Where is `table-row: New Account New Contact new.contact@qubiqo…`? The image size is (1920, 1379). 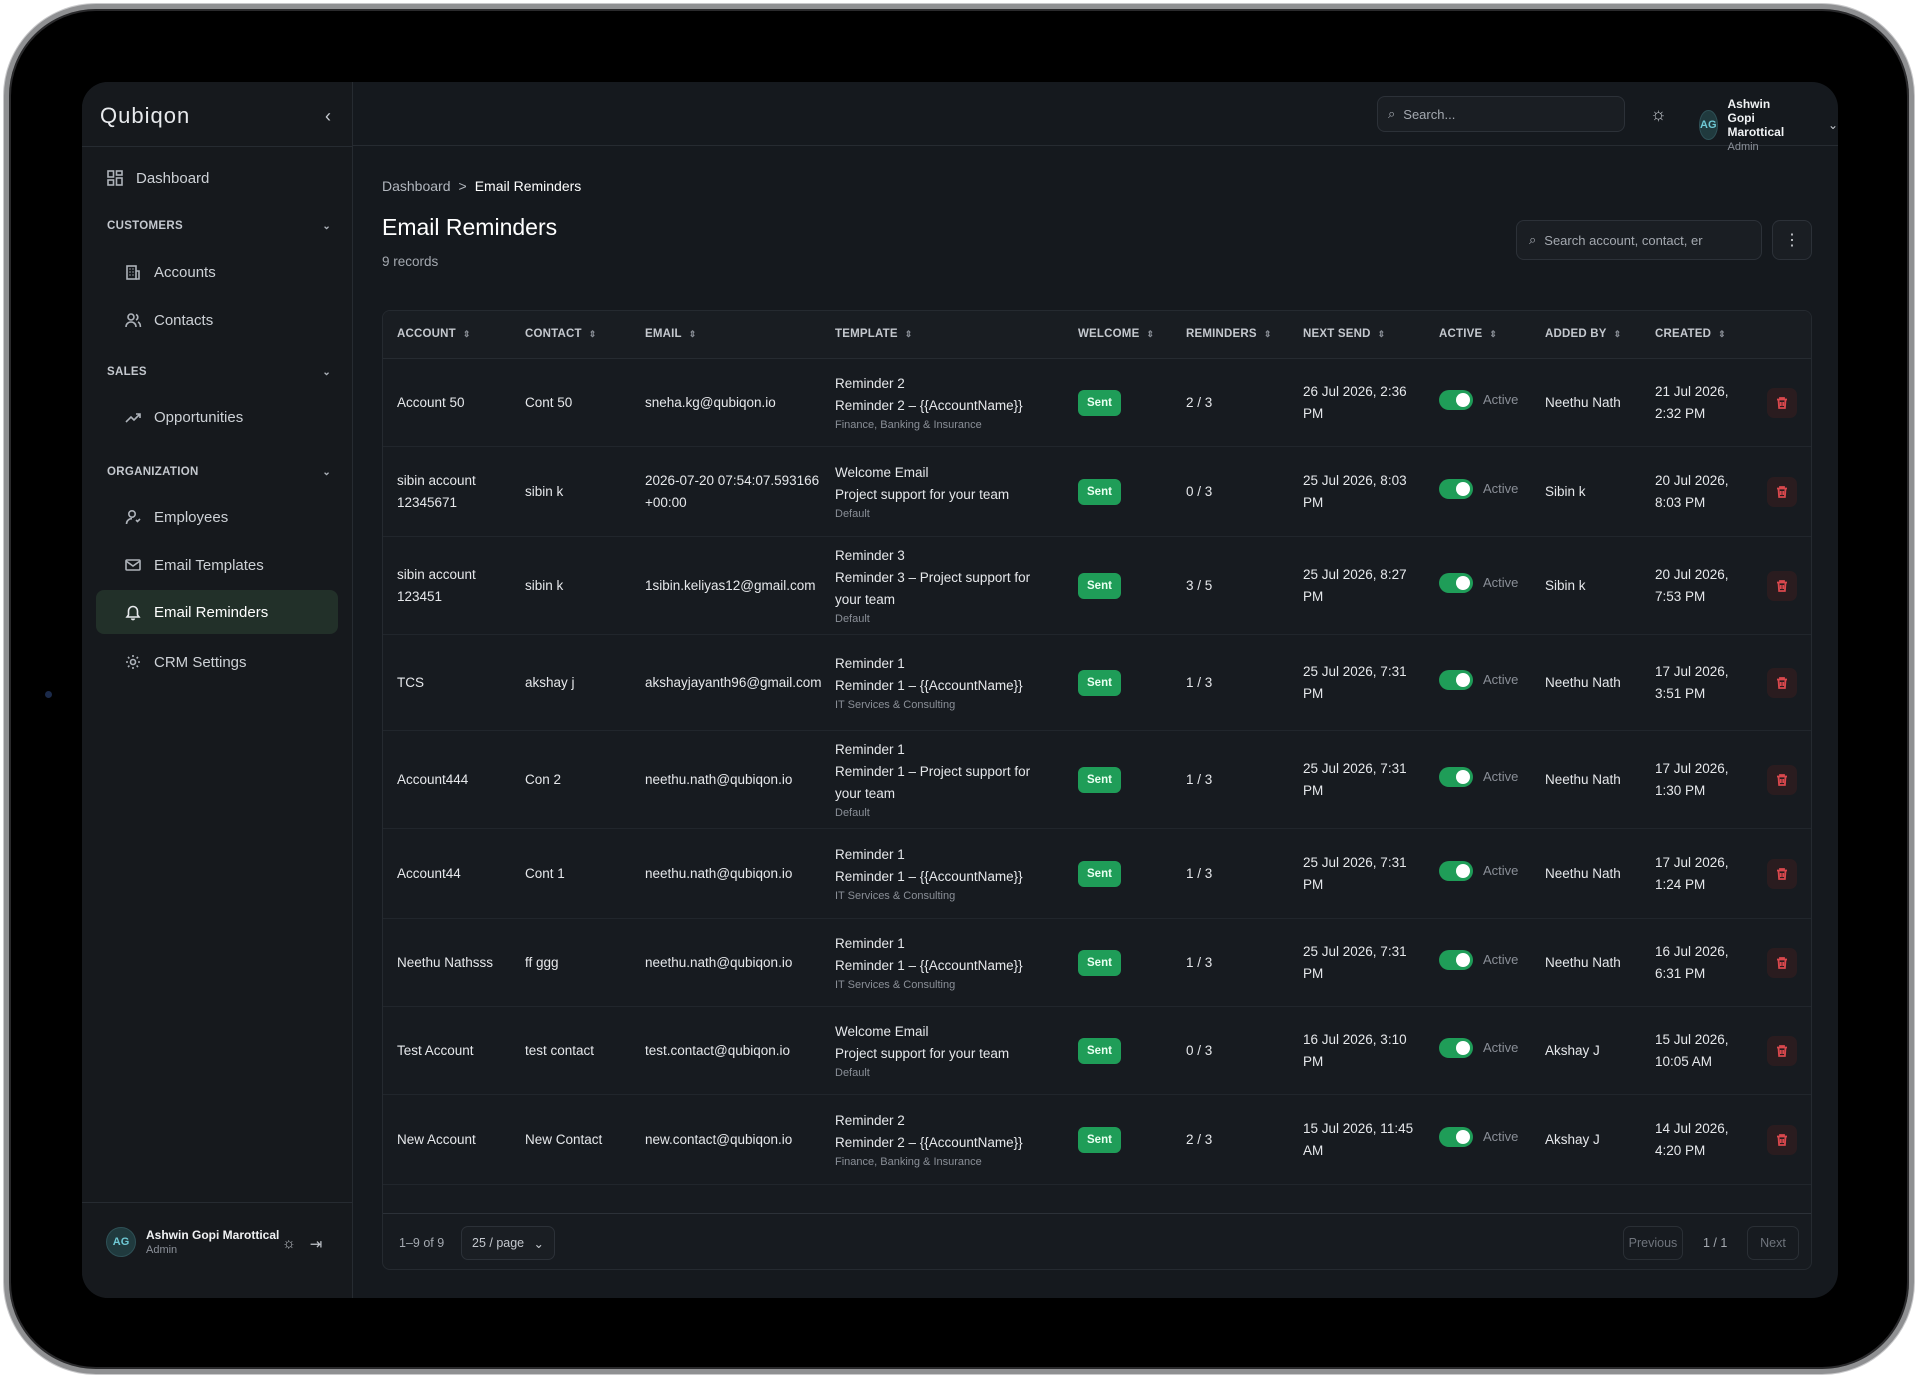
table-row: New Account New Contact new.contact@qubiqo… is located at coordinates (1097, 1140).